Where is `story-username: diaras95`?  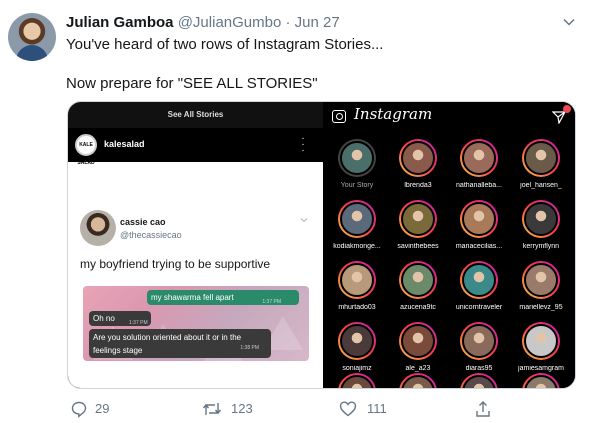
story-username: diaras95 is located at coordinates (479, 368).